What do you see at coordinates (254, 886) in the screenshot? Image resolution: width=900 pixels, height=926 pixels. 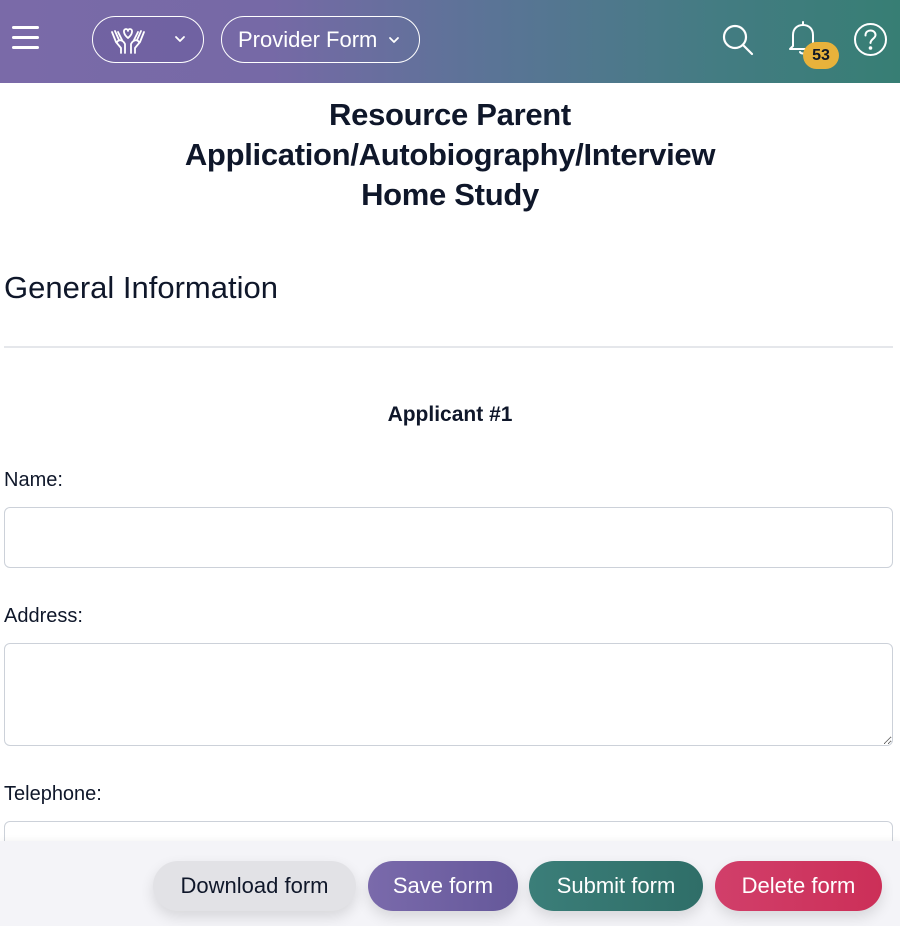 I see `download-form-button: Download form` at bounding box center [254, 886].